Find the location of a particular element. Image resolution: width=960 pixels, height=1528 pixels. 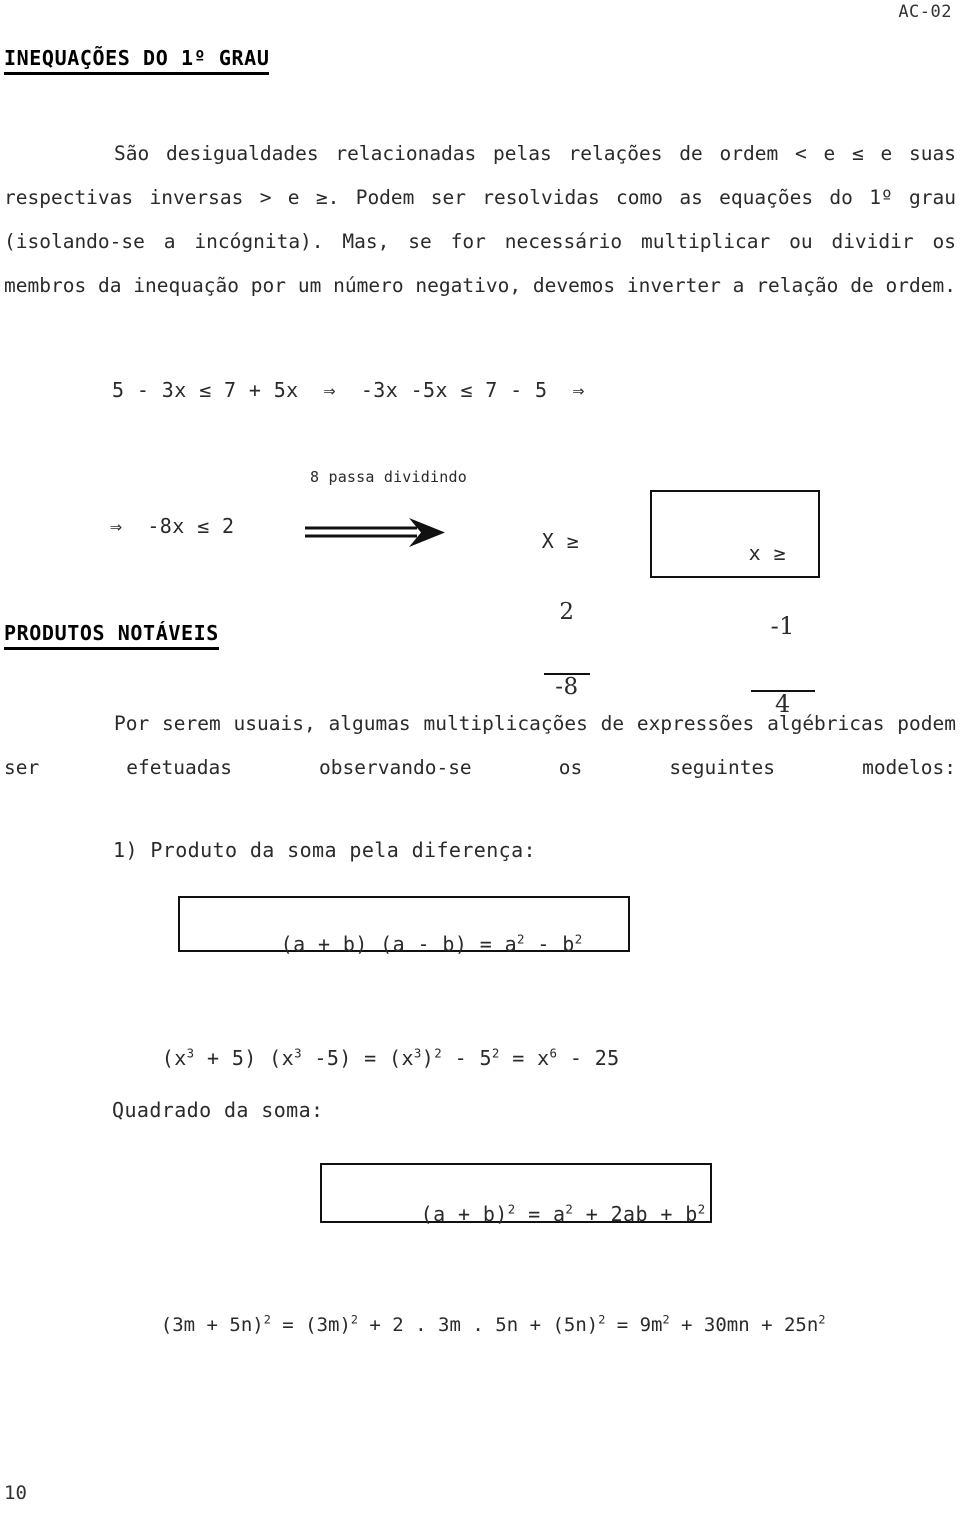

boxed-formula-content: (a + b)2 = a2 + 2ab + b2 is located at coordinates (526, 1214).